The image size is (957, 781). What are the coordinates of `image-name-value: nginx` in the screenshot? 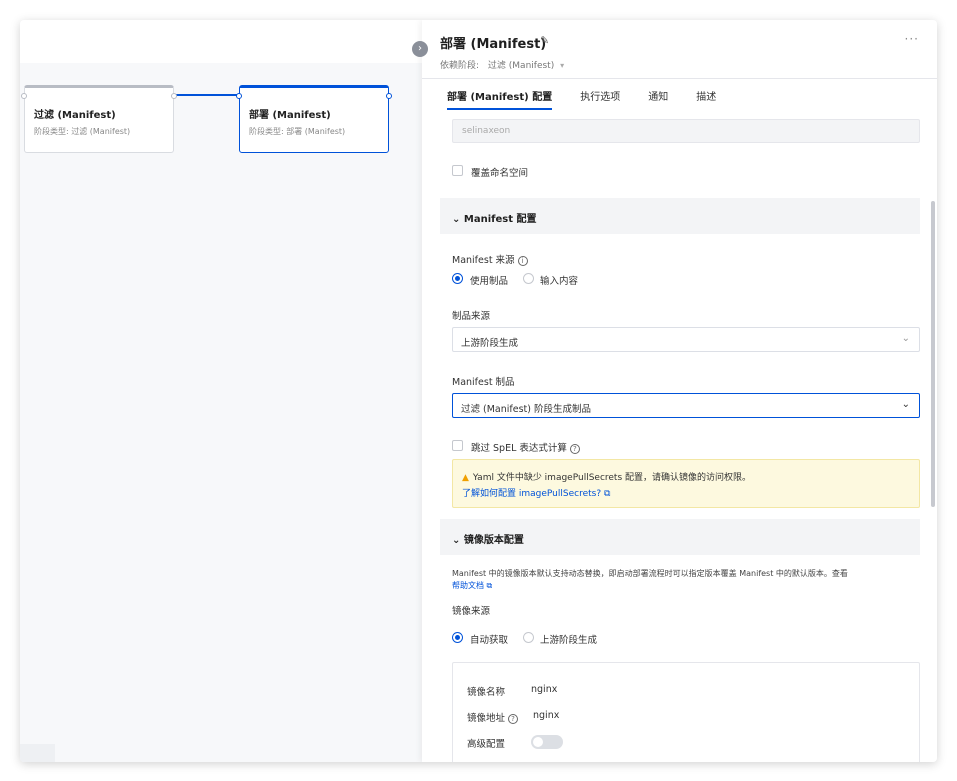 It's located at (544, 689).